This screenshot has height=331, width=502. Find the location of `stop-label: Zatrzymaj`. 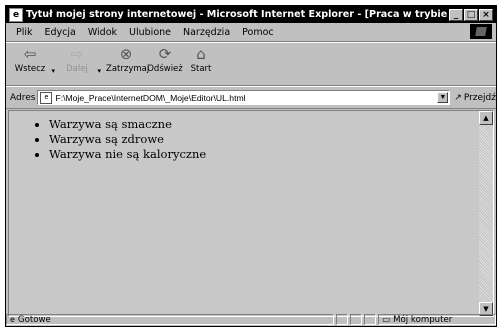

stop-label: Zatrzymaj is located at coordinates (128, 69).